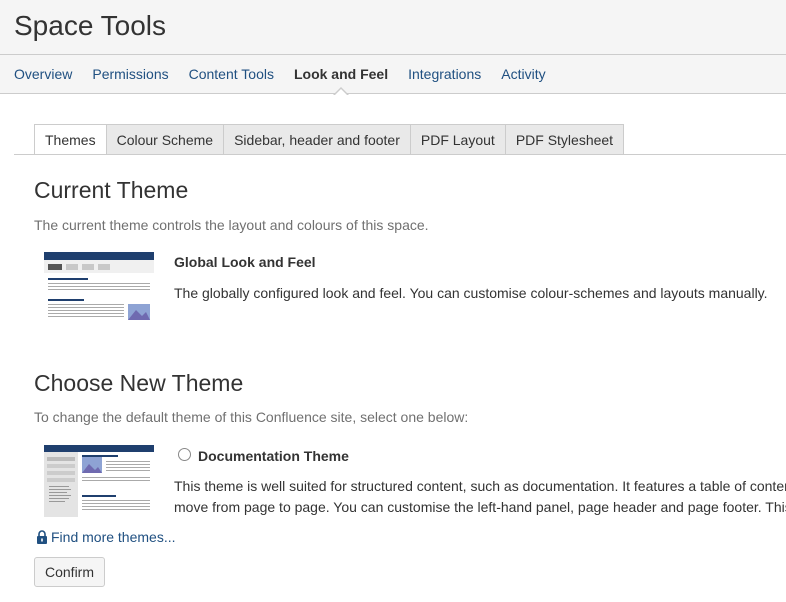  Describe the element at coordinates (341, 81) in the screenshot. I see `nav-look-and-feel: Look and Feel` at that location.